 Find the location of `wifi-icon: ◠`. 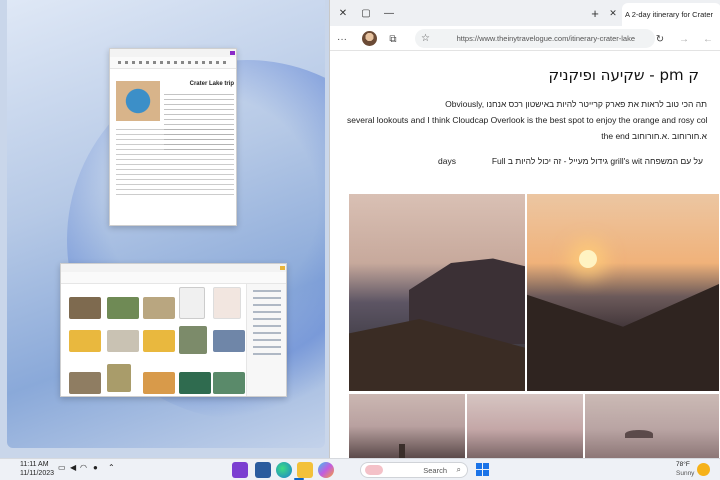

wifi-icon: ◠ is located at coordinates (83, 467).